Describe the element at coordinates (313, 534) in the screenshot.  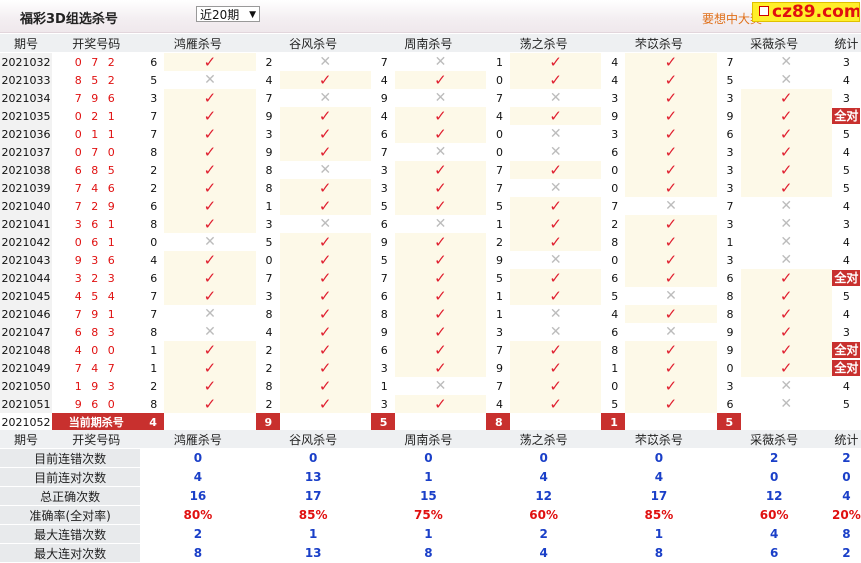
I see `summary-value: 1` at that location.